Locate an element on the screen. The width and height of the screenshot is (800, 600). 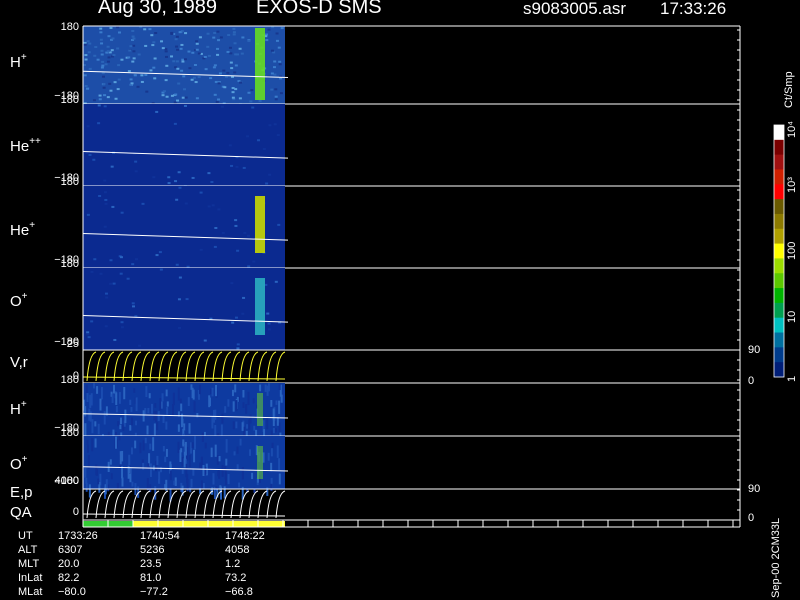
footer-row-label: ALT is located at coordinates (28, 550).